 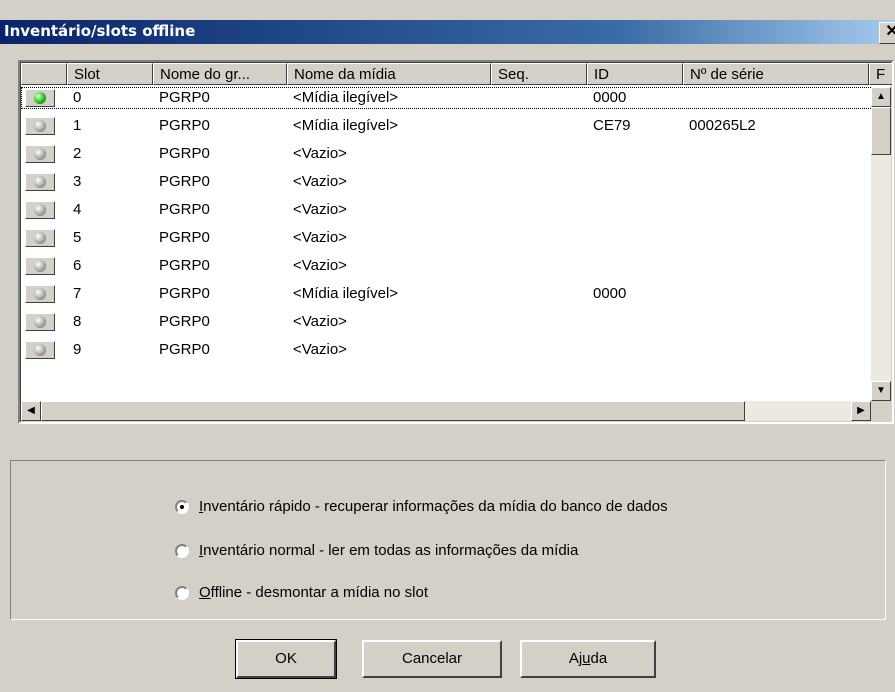 What do you see at coordinates (539, 74) in the screenshot?
I see `column-header: Seq.` at bounding box center [539, 74].